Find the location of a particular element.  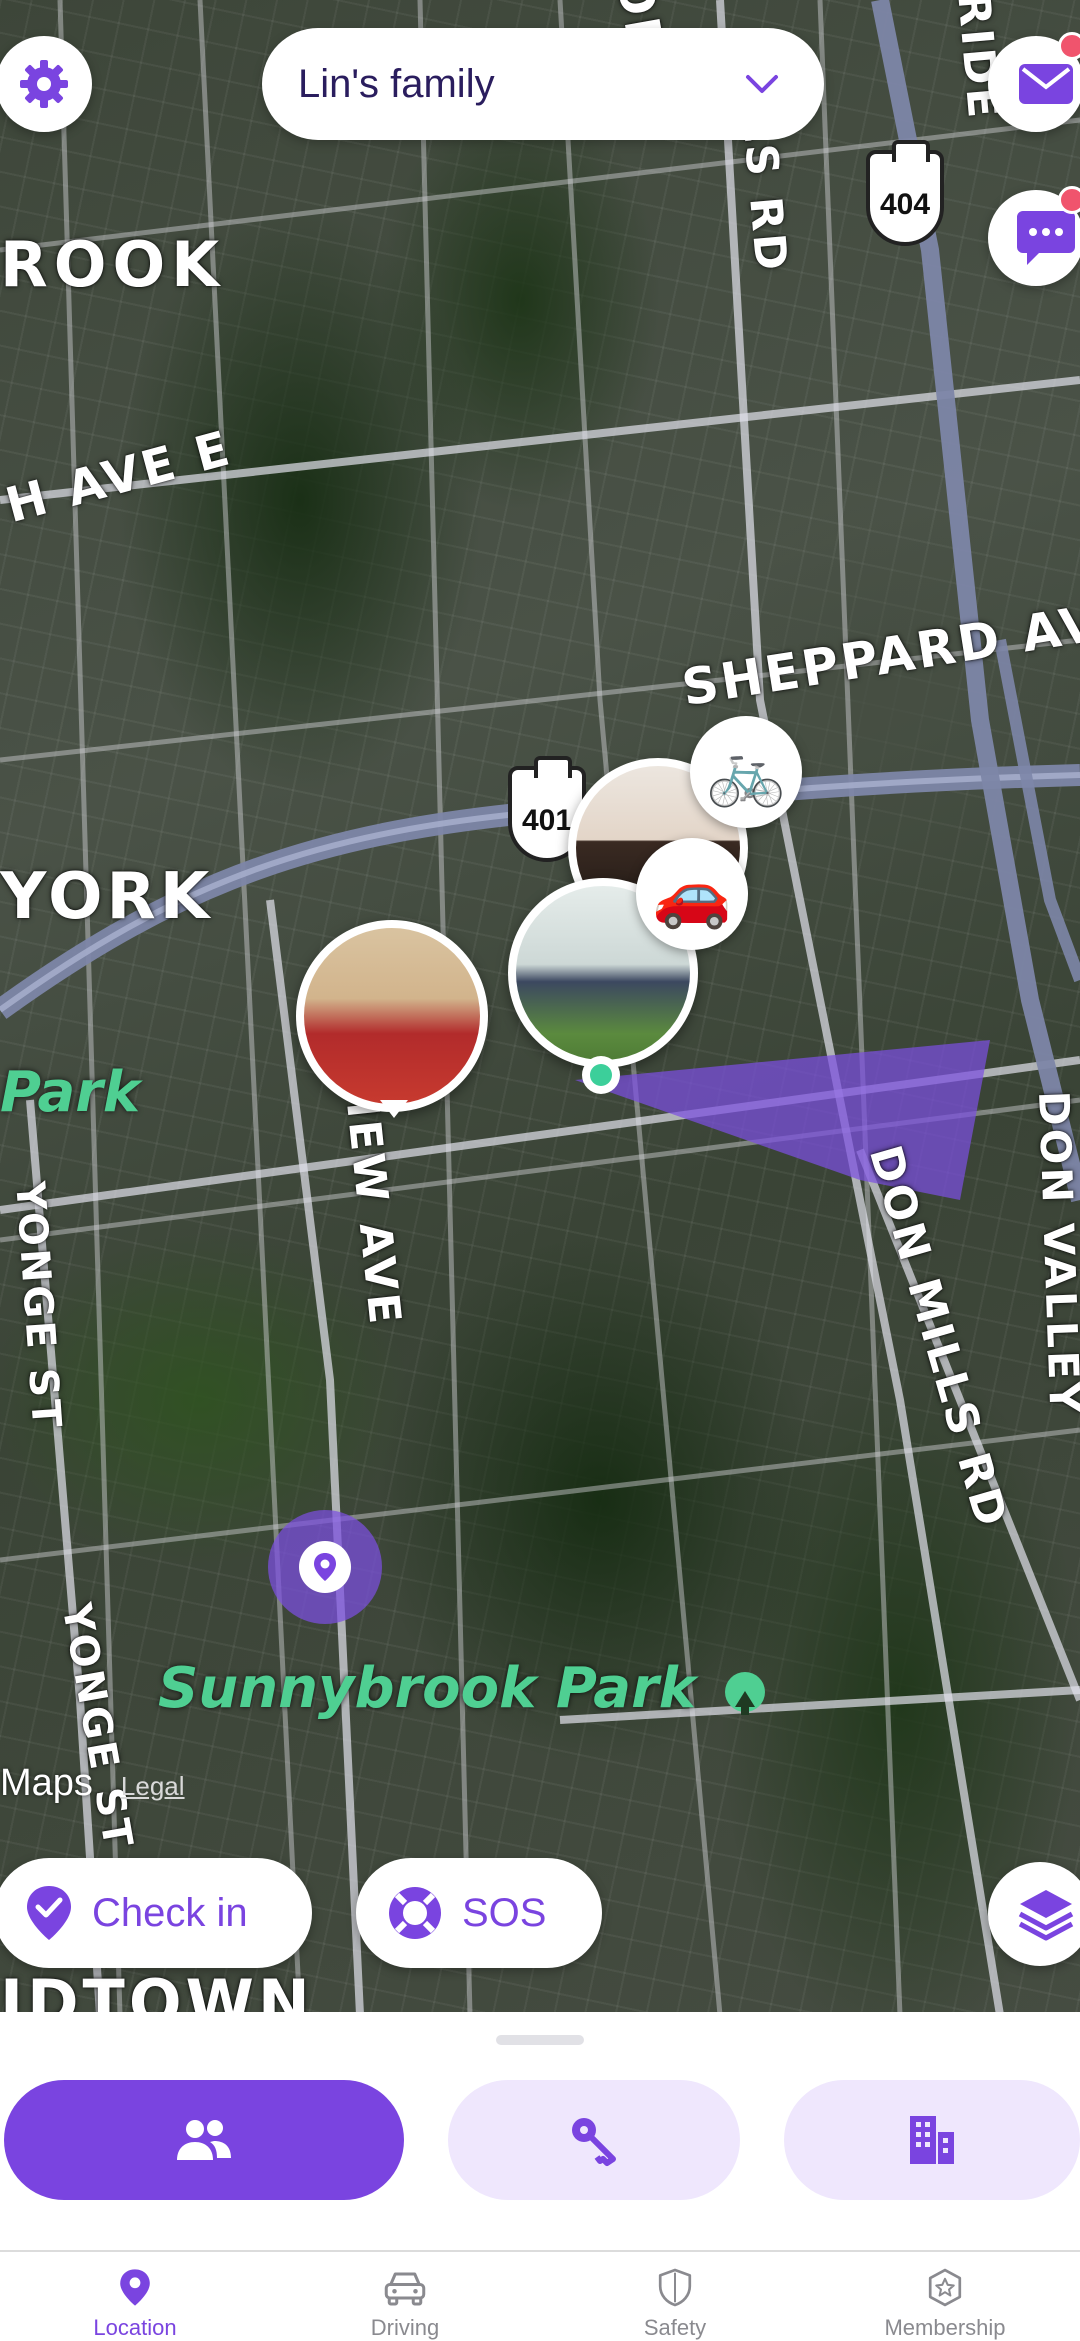

tab-safety: Safety is located at coordinates (675, 2296).